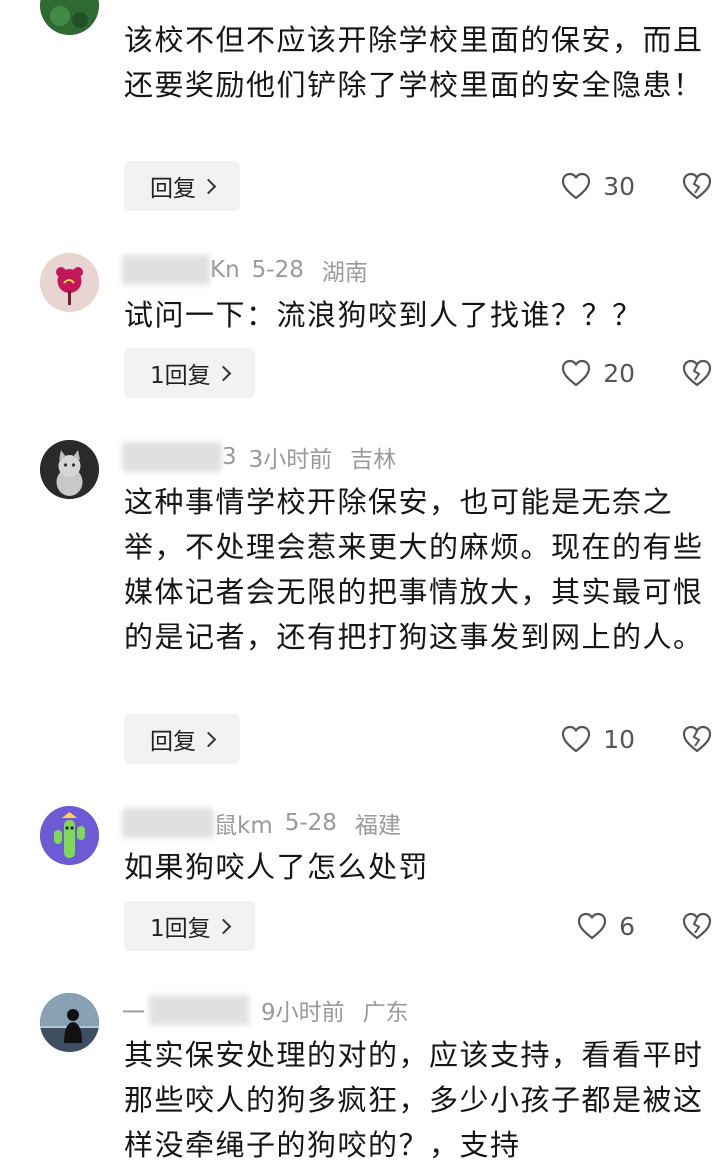 This screenshot has width=727, height=1168. Describe the element at coordinates (385, 1013) in the screenshot. I see `comment-region: 广东` at that location.